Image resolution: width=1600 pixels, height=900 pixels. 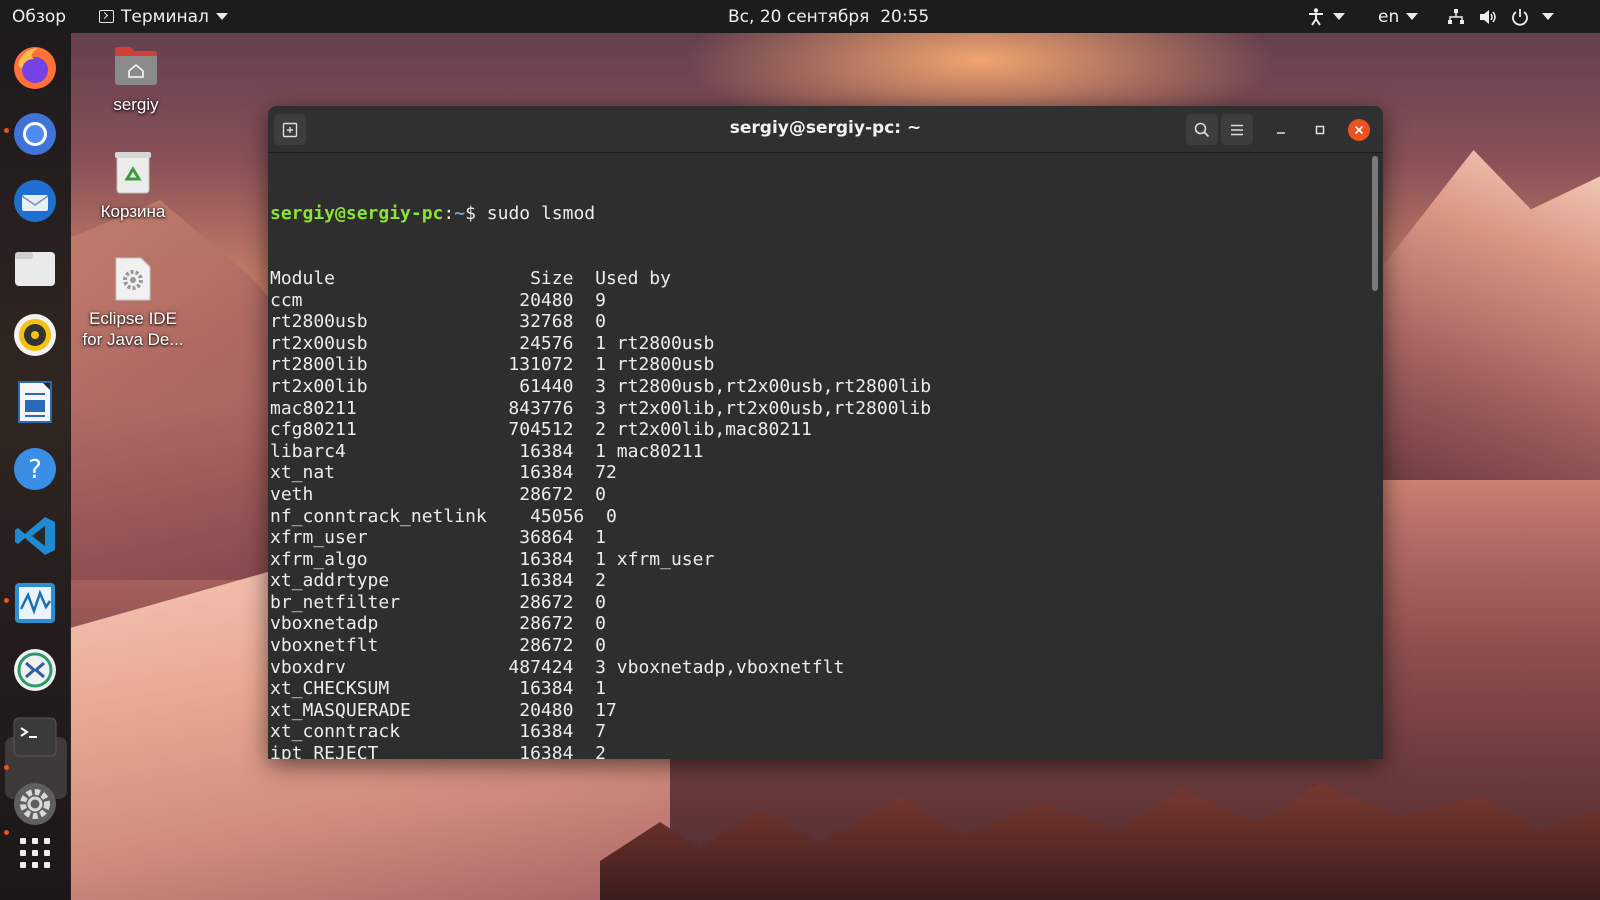 What do you see at coordinates (438, 538) in the screenshot?
I see `lsmod-row: xfrm_user 36864 1` at bounding box center [438, 538].